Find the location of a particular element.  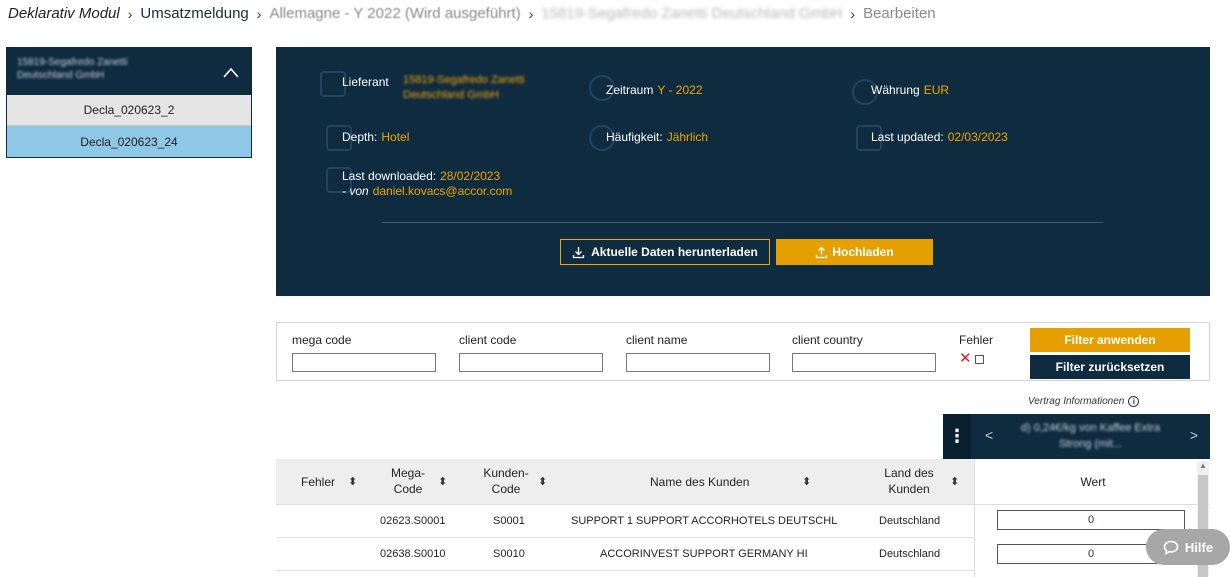

depth-value: Hotel is located at coordinates (395, 137).